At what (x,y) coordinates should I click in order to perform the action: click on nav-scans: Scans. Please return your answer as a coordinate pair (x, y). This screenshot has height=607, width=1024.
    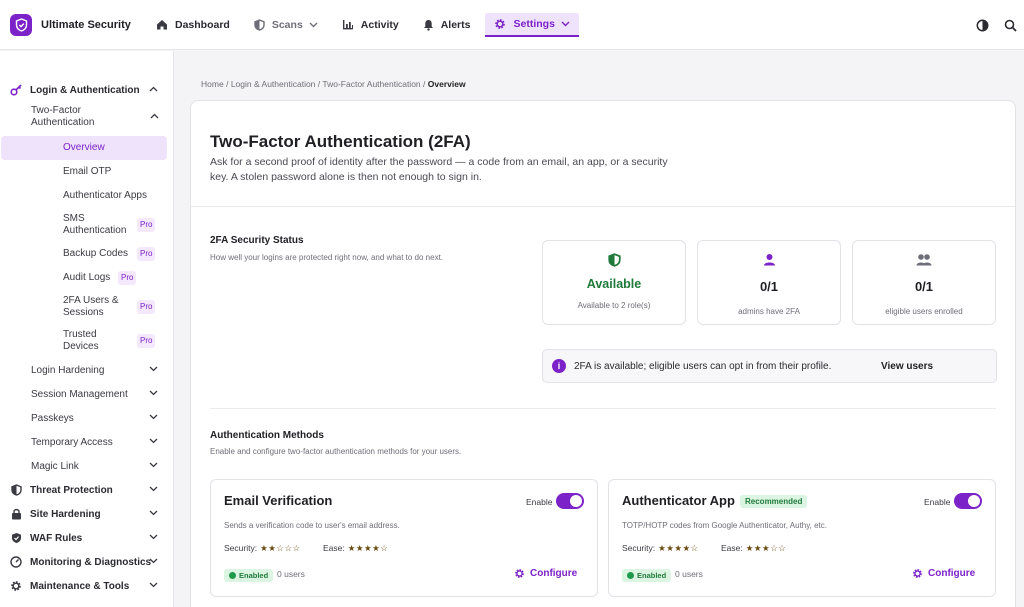
    Looking at the image, I should click on (286, 25).